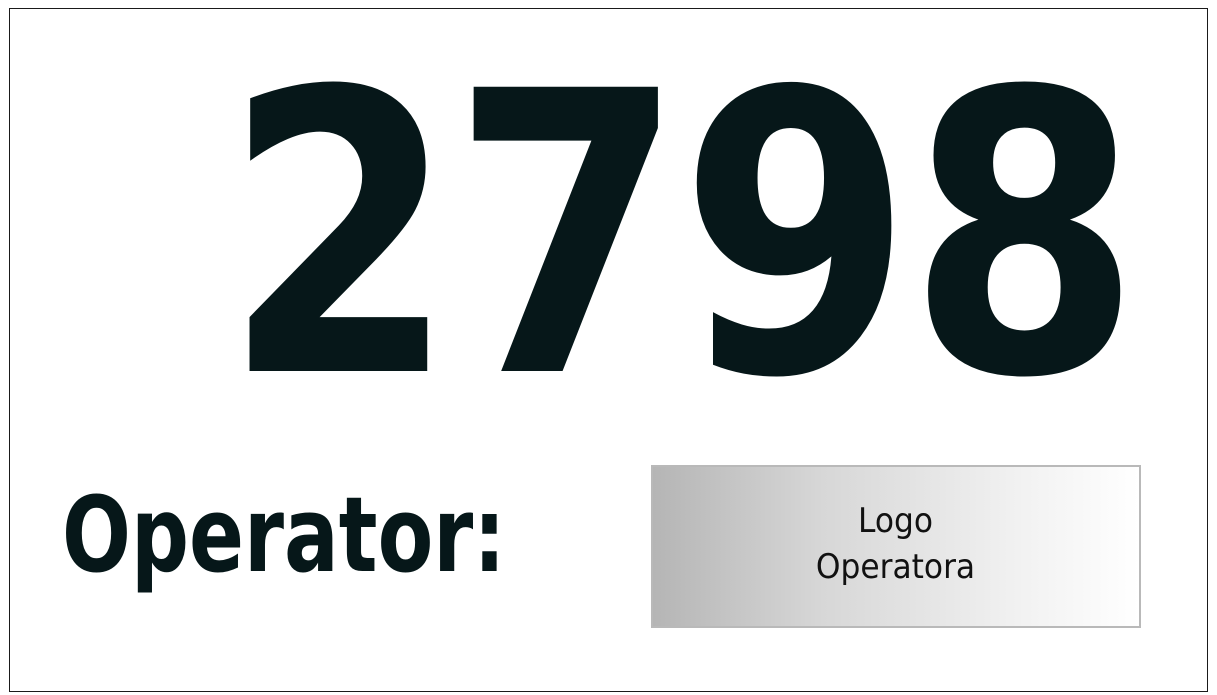 The height and width of the screenshot is (695, 1217). I want to click on logo-placeholder-line1: Logo, so click(896, 520).